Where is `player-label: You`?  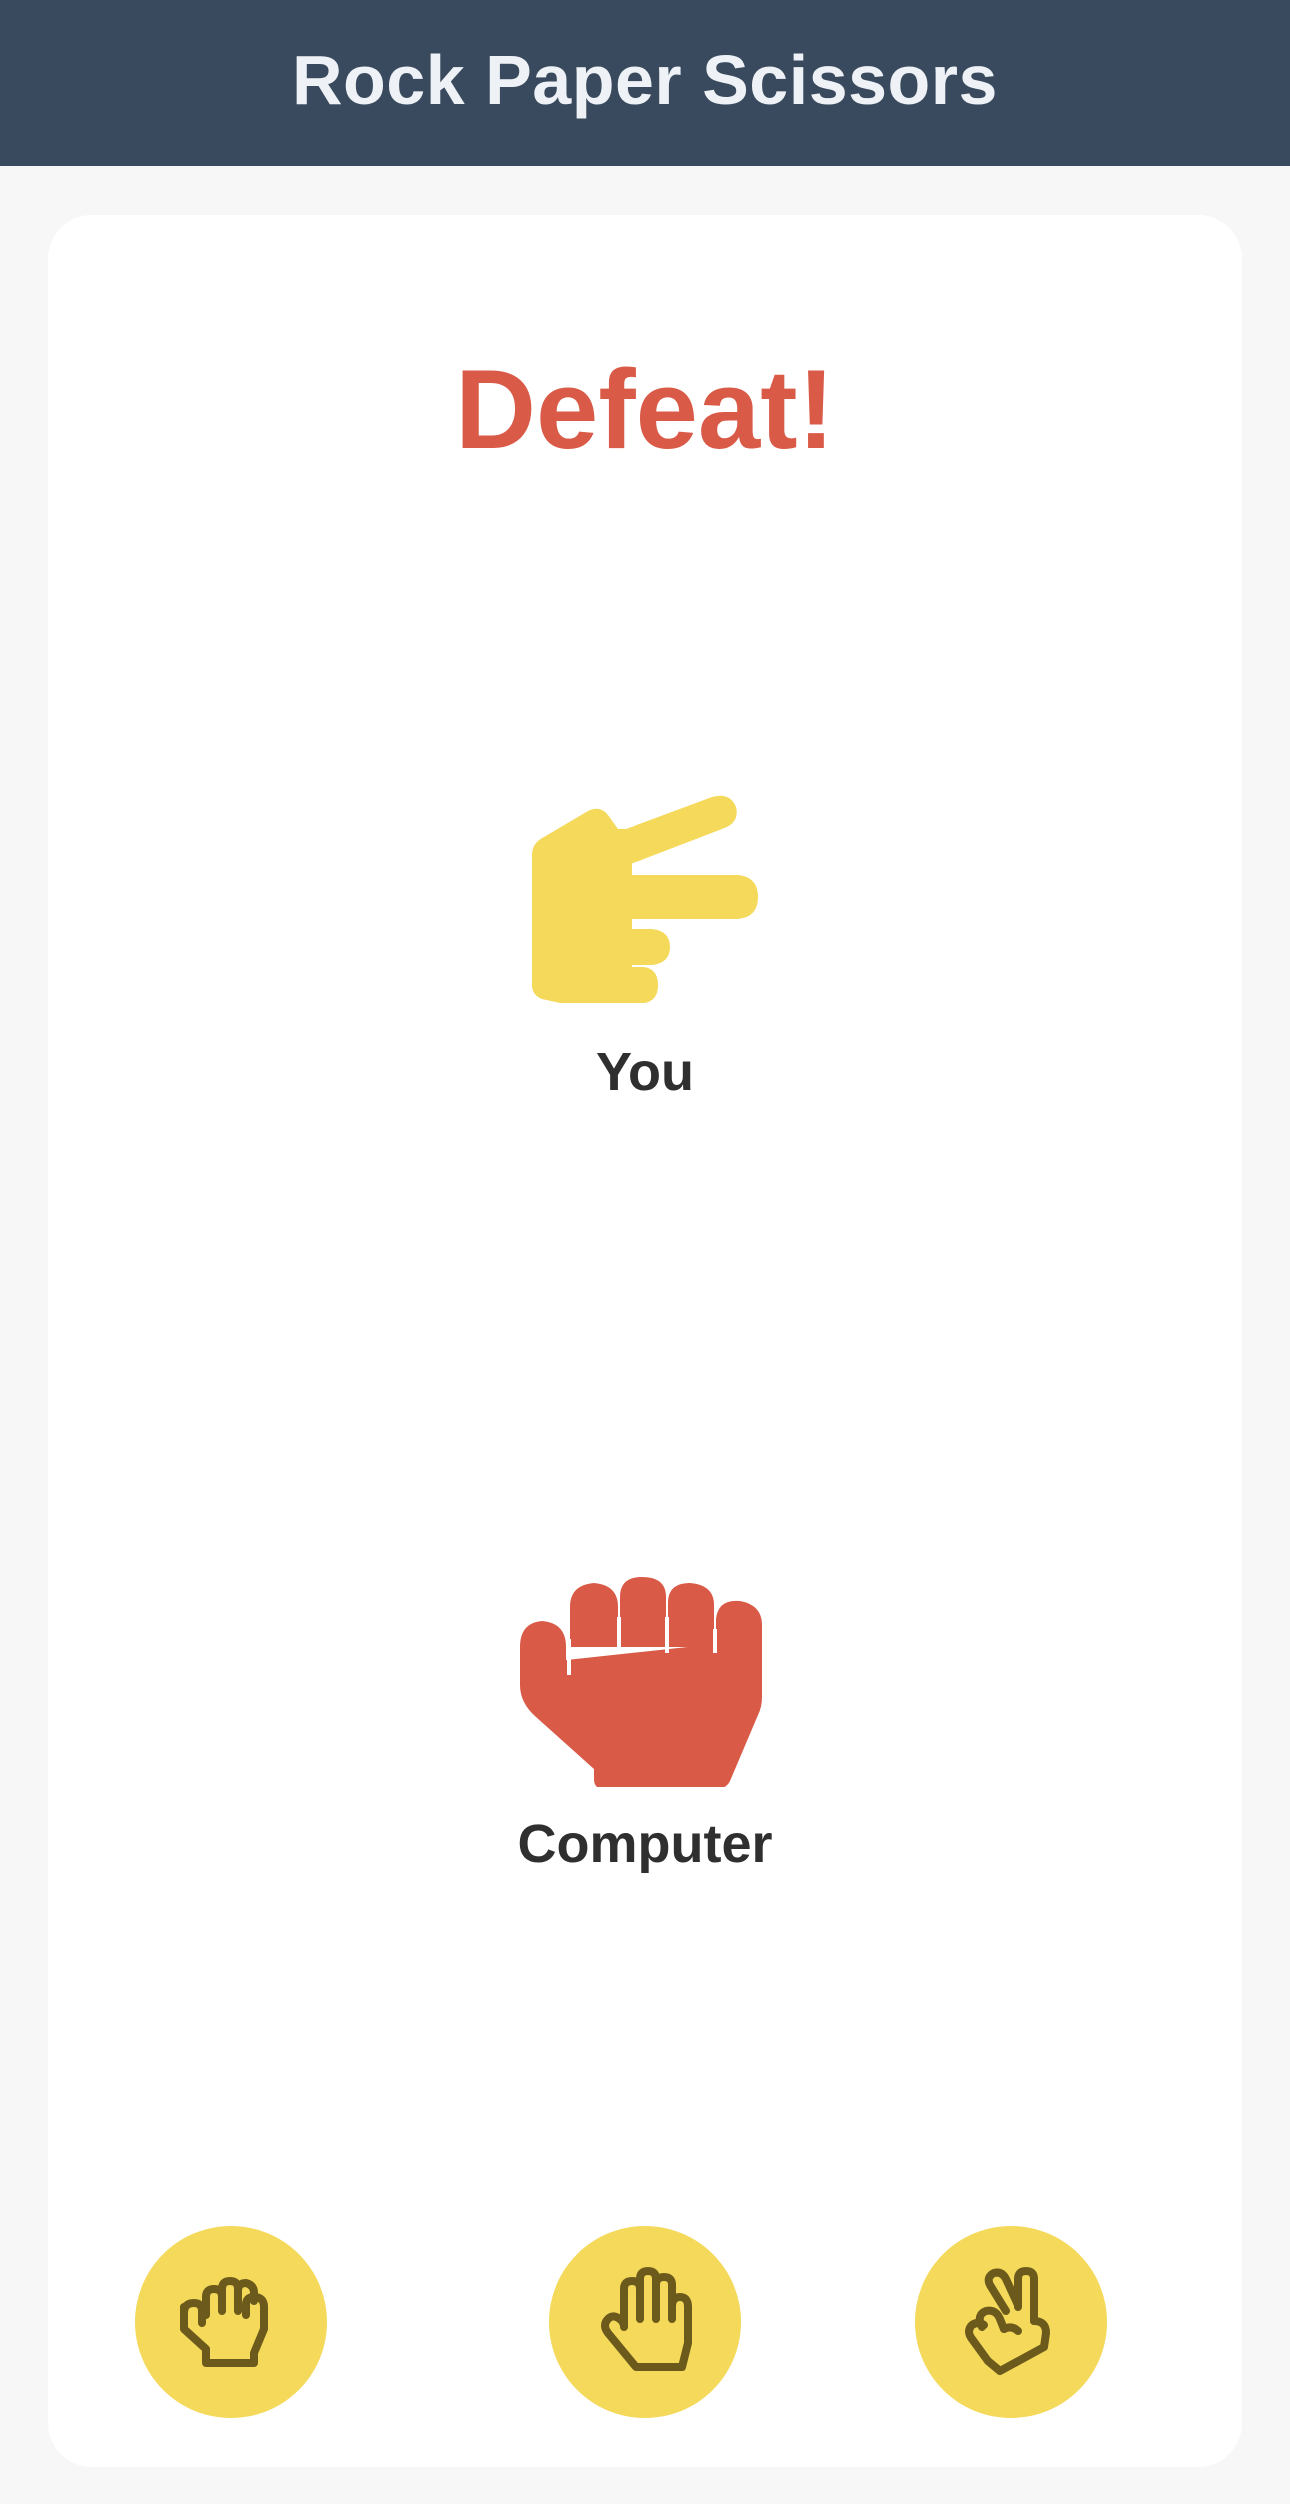
player-label: You is located at coordinates (645, 1072).